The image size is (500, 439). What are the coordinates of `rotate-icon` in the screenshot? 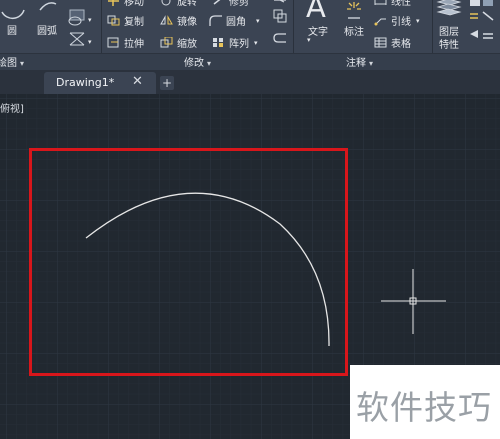 It's located at (166, 3).